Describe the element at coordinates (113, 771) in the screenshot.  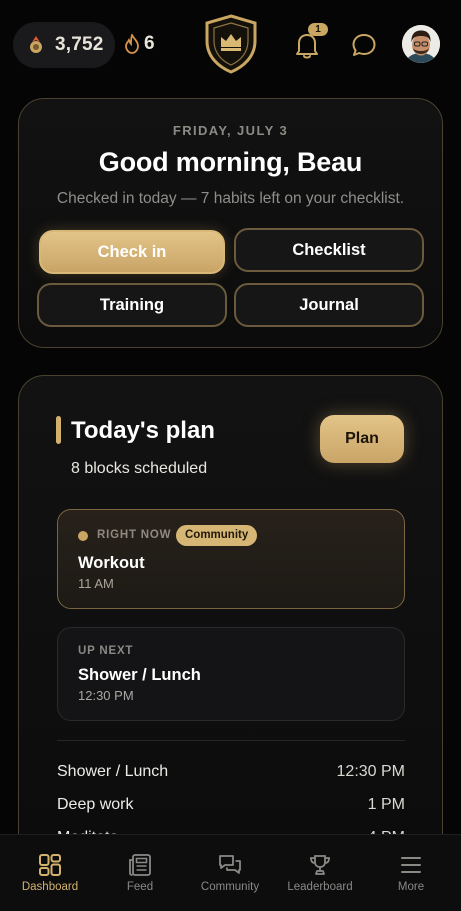
I see `schedule-item-name: Shower / Lunch` at that location.